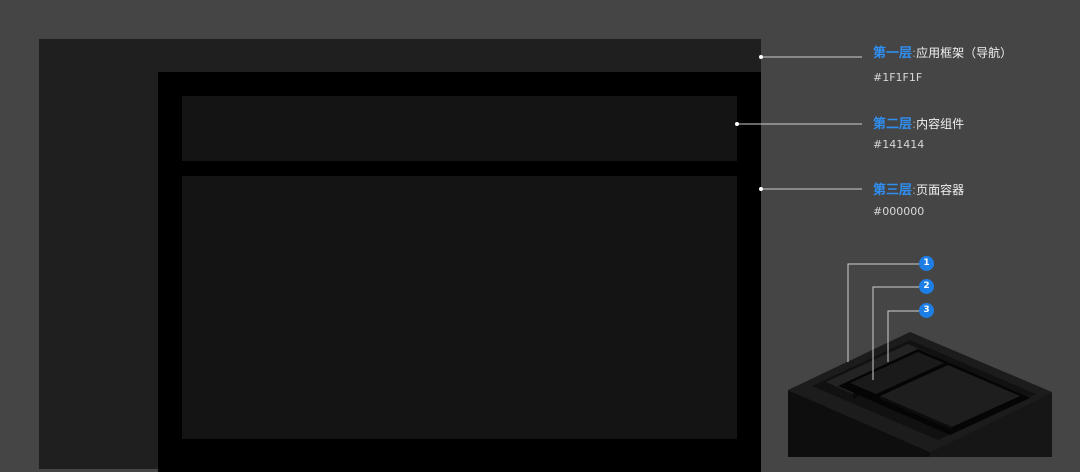 The width and height of the screenshot is (1080, 472). I want to click on callout-badge-3: 3, so click(926, 310).